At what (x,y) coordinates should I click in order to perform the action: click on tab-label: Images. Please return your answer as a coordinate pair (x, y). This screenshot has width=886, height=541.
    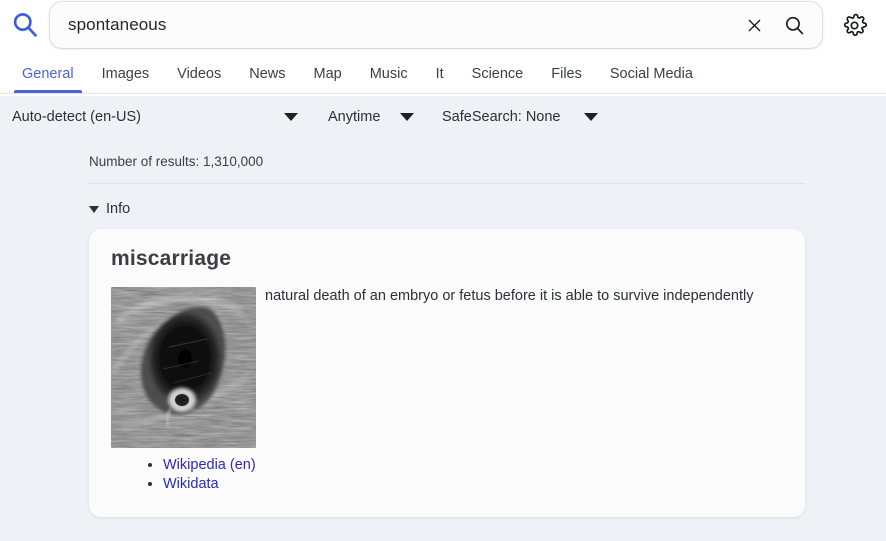
    Looking at the image, I should click on (125, 73).